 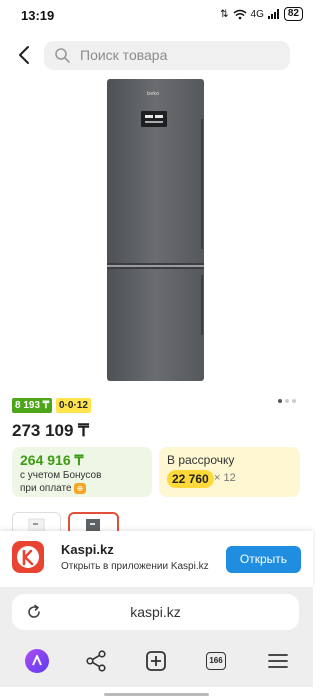 I want to click on alice-assistant-icon, so click(x=37, y=661).